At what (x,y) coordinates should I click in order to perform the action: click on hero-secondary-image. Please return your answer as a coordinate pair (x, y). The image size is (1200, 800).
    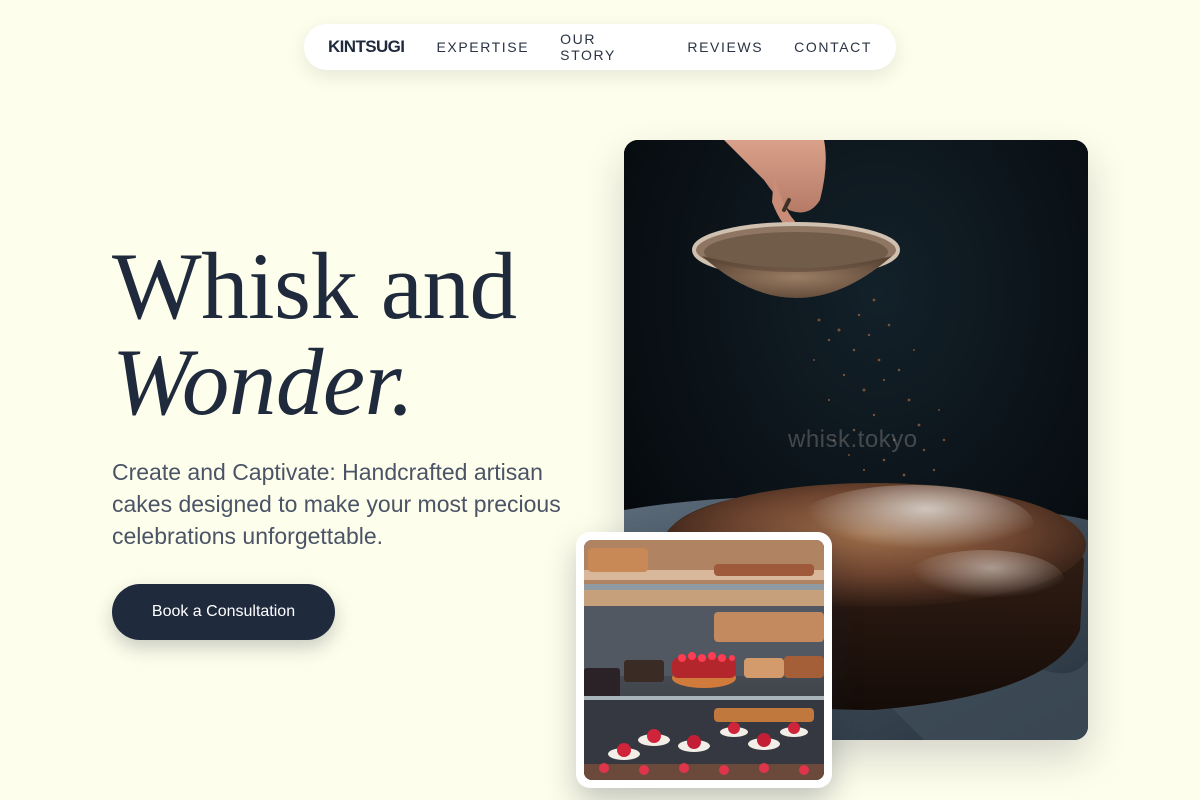
    Looking at the image, I should click on (704, 660).